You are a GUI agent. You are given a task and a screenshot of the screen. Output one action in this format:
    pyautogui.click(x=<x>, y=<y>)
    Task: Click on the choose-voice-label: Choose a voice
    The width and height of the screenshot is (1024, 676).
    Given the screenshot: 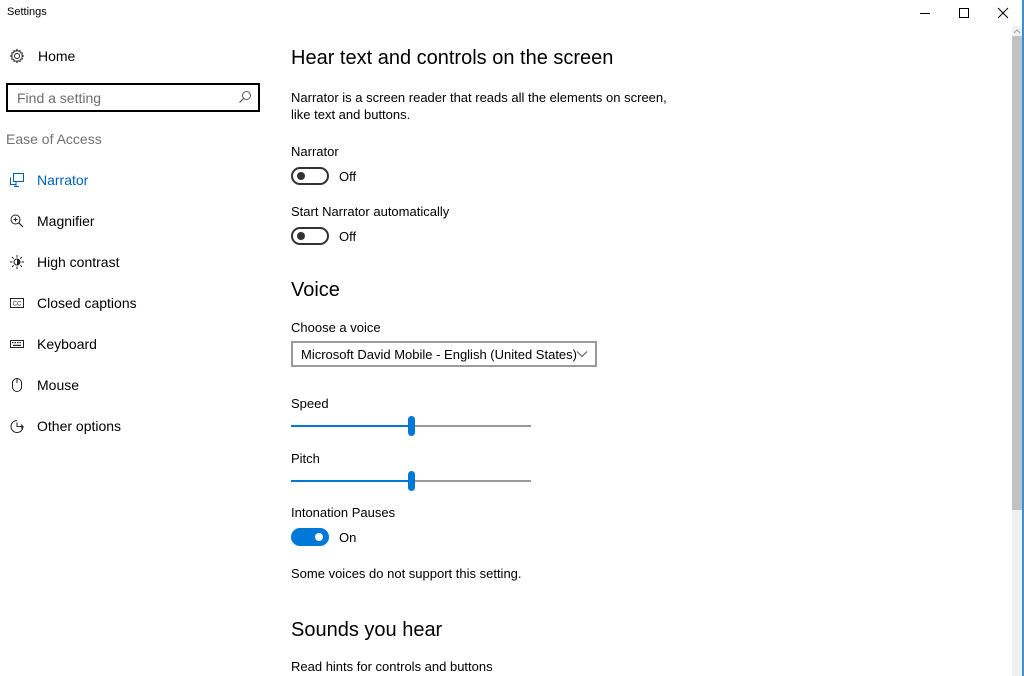 What is the action you would take?
    pyautogui.click(x=336, y=327)
    